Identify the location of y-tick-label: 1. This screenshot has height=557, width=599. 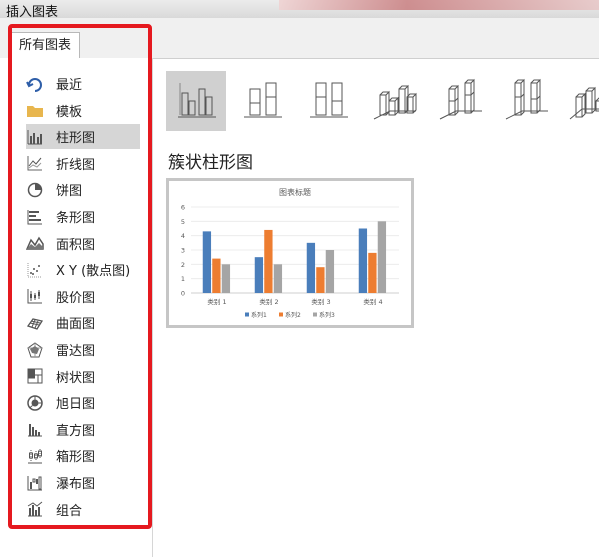
(183, 279).